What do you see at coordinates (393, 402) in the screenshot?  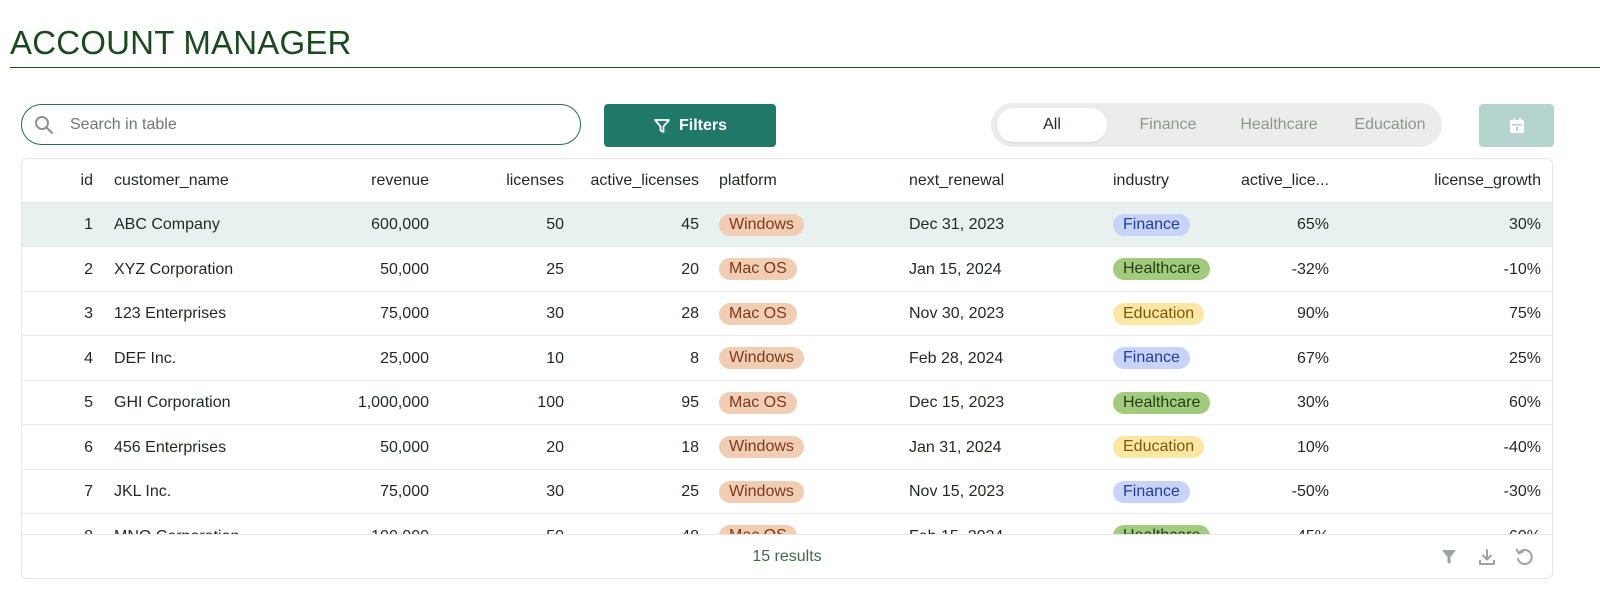 I see `cell-revenue: 1,000,000` at bounding box center [393, 402].